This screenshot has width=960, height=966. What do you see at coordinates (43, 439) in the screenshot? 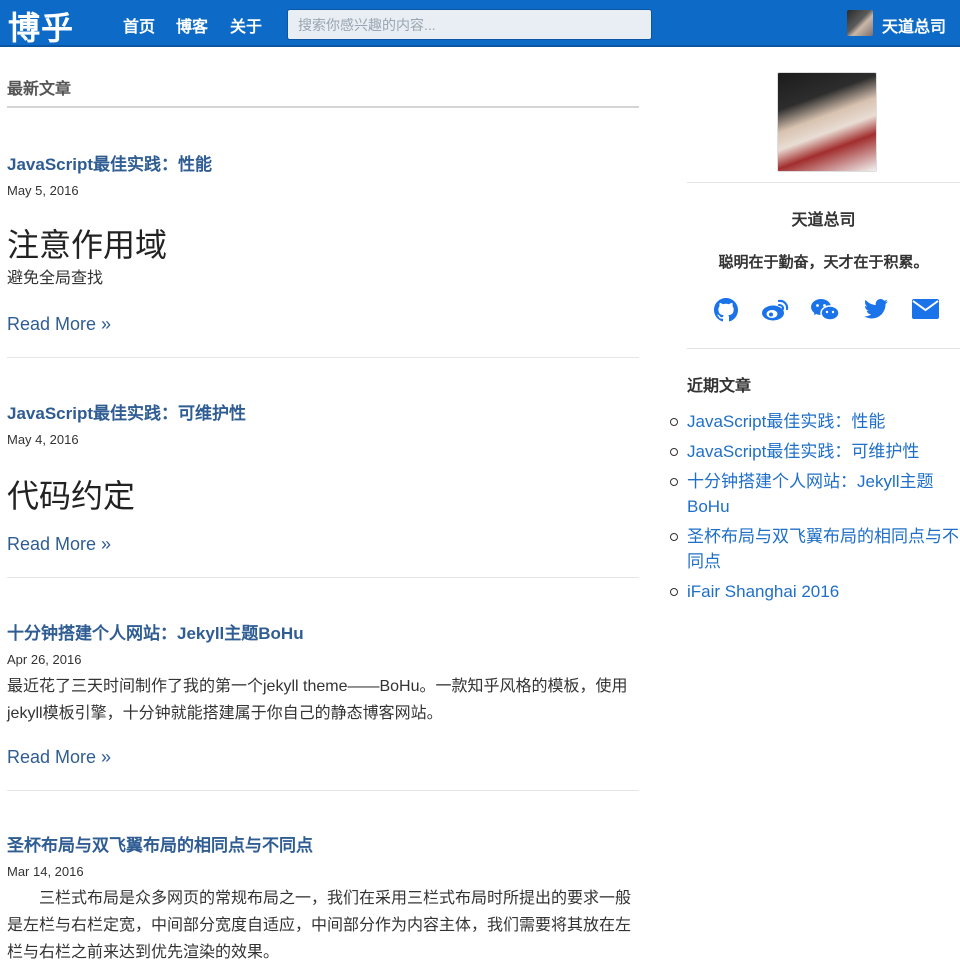
I see `post-date: May 4, 2016` at bounding box center [43, 439].